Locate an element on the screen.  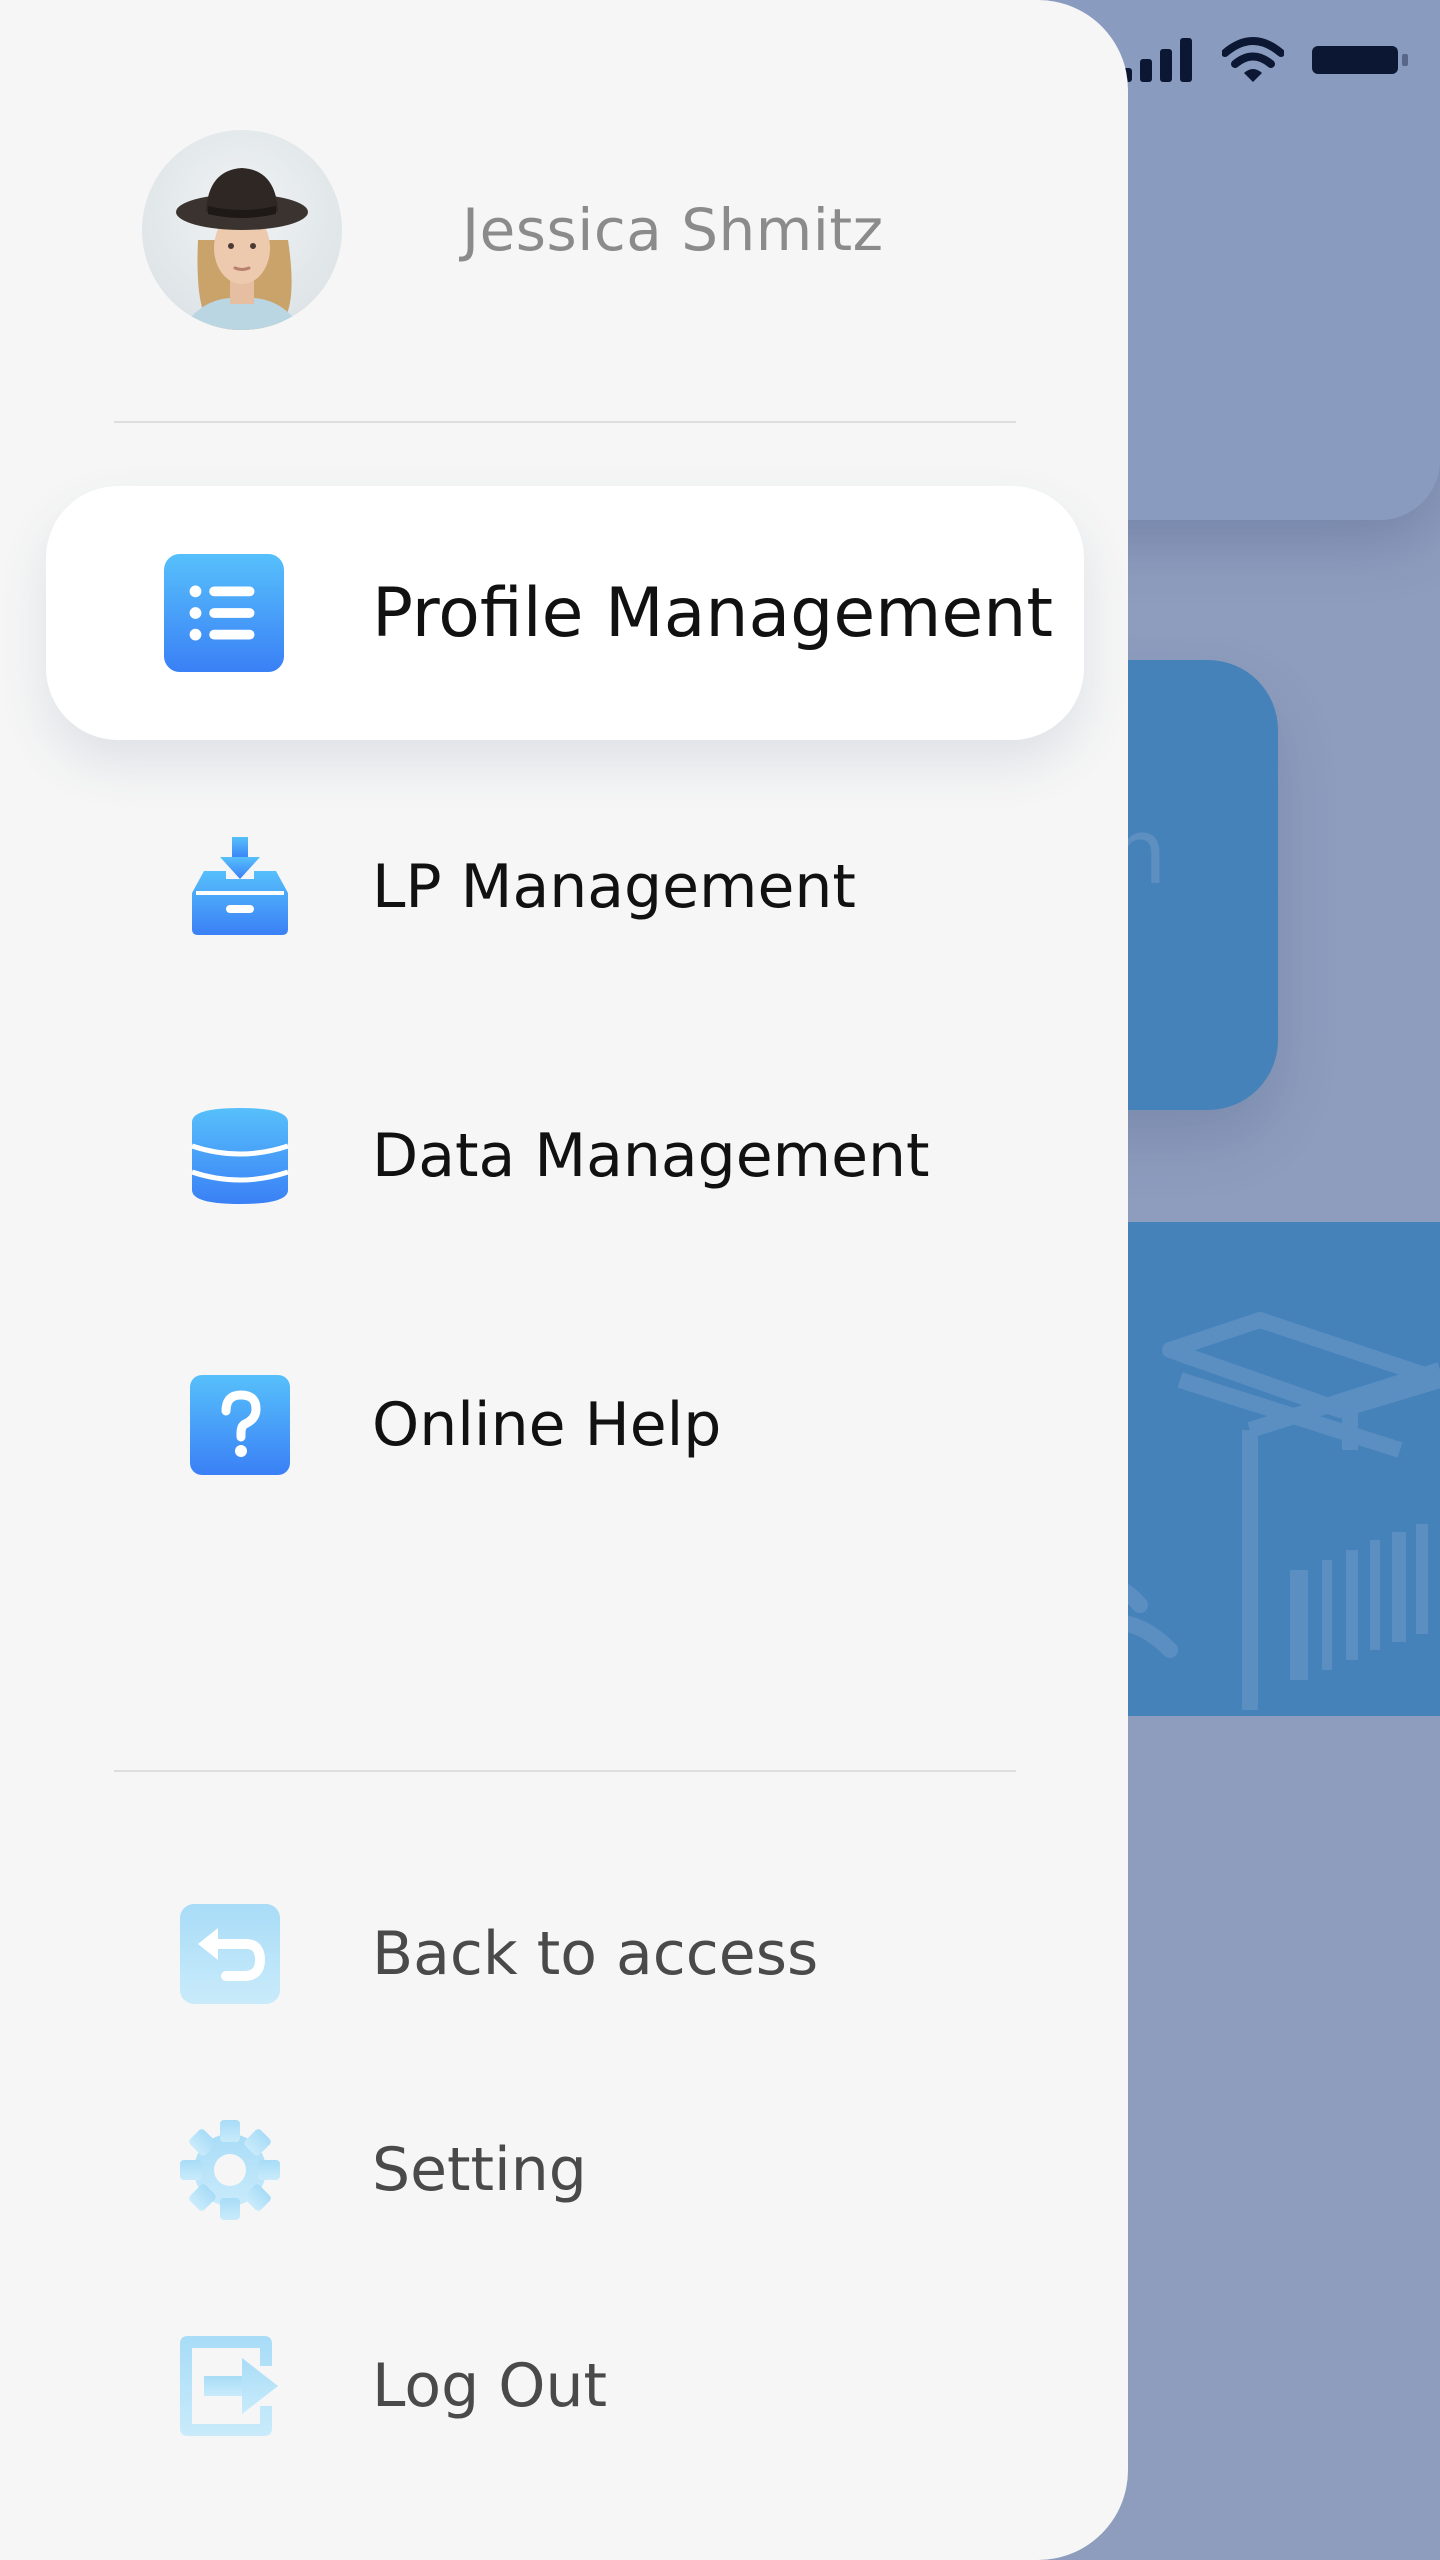
menu-item-label: Profile Management is located at coordinates (712, 613).